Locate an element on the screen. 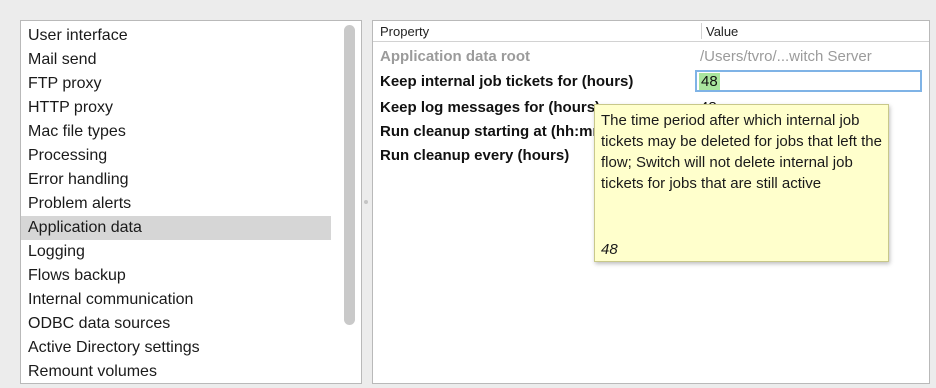  tooltip-current-value: 48 is located at coordinates (609, 249).